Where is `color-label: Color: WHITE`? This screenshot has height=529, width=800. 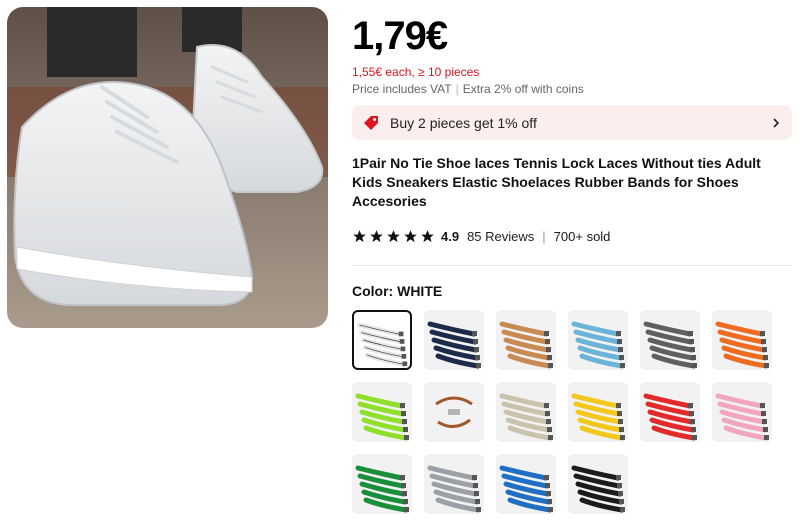 color-label: Color: WHITE is located at coordinates (397, 291).